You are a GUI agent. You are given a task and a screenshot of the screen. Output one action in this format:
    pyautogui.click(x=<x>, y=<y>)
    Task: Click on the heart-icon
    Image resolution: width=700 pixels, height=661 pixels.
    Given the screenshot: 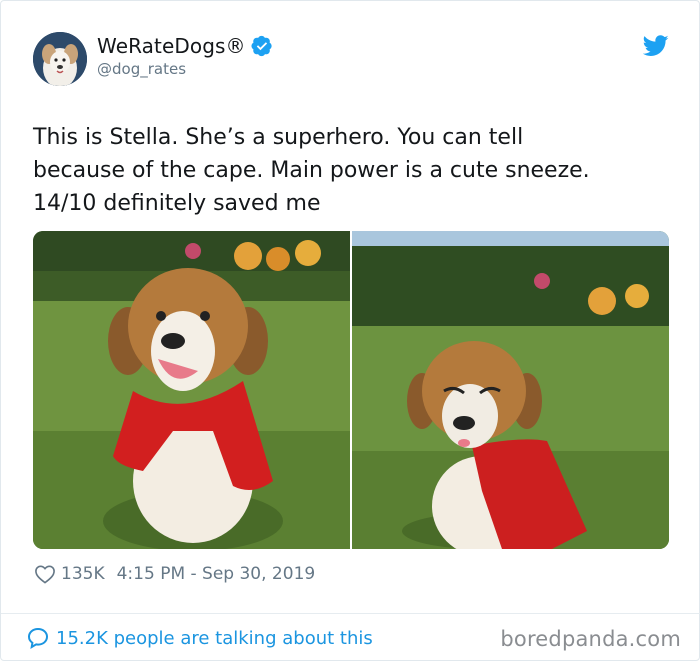 What is the action you would take?
    pyautogui.click(x=45, y=574)
    